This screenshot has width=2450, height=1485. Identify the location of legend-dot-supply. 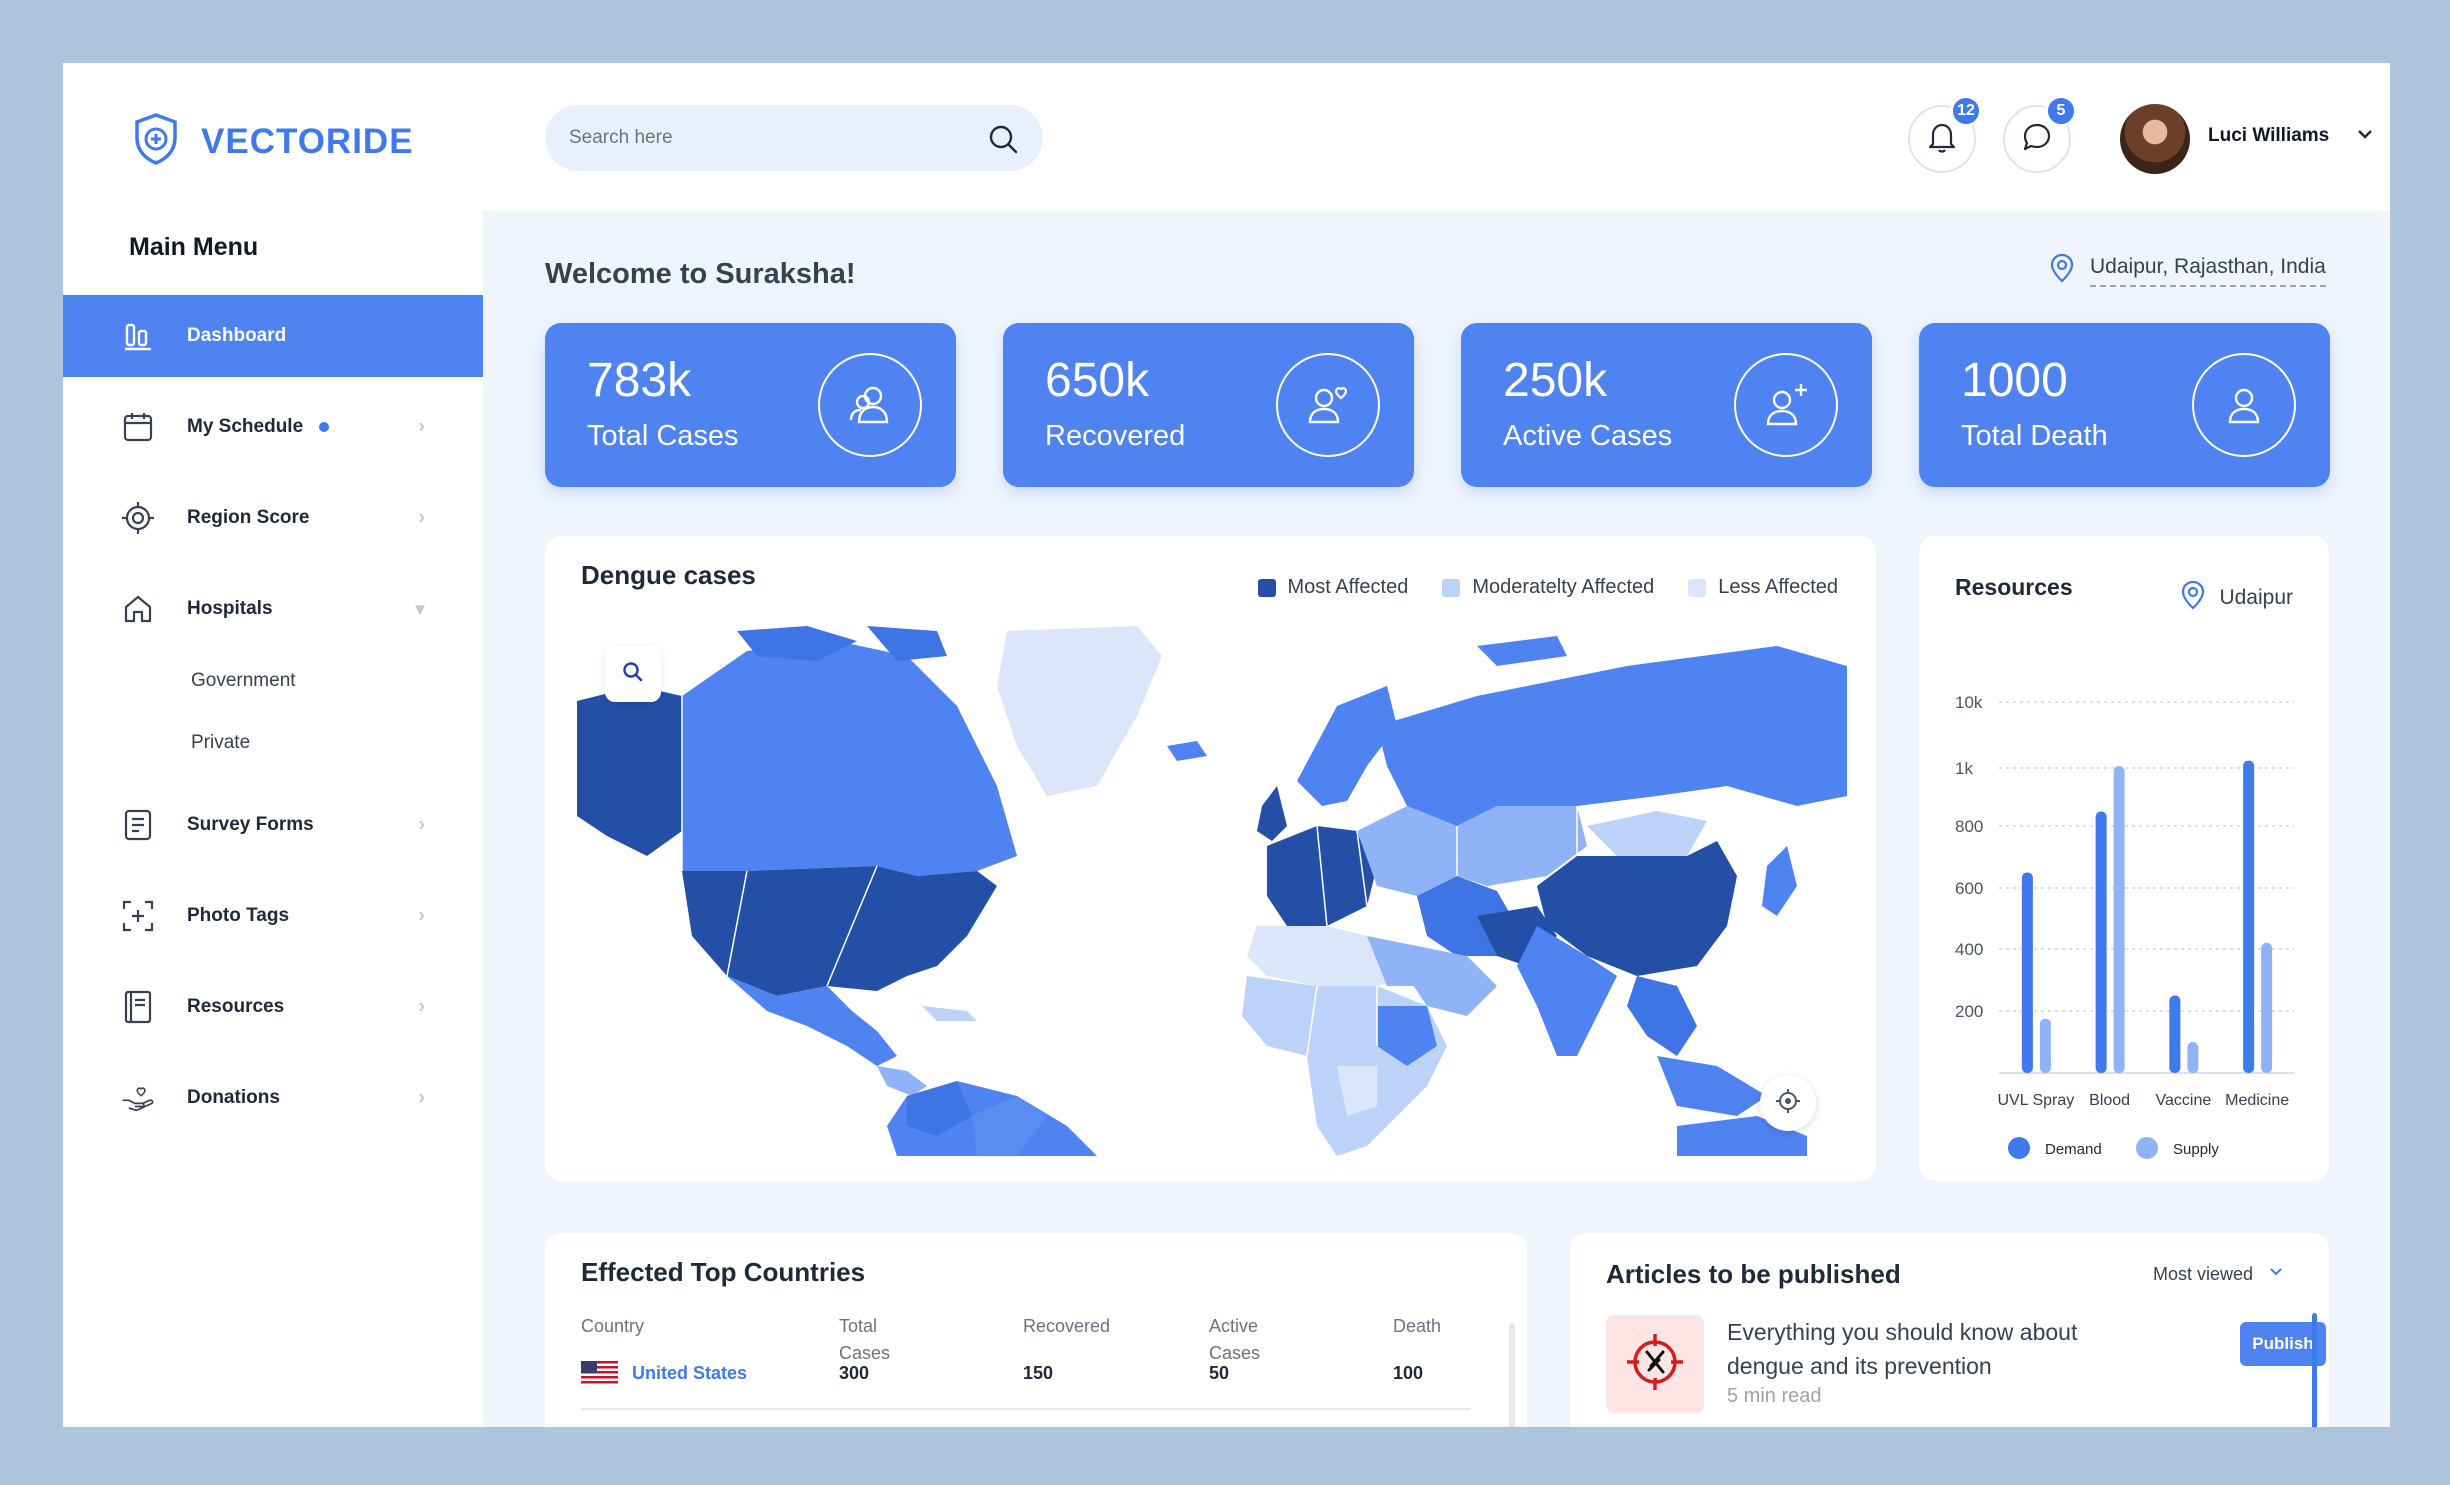
(2147, 1148).